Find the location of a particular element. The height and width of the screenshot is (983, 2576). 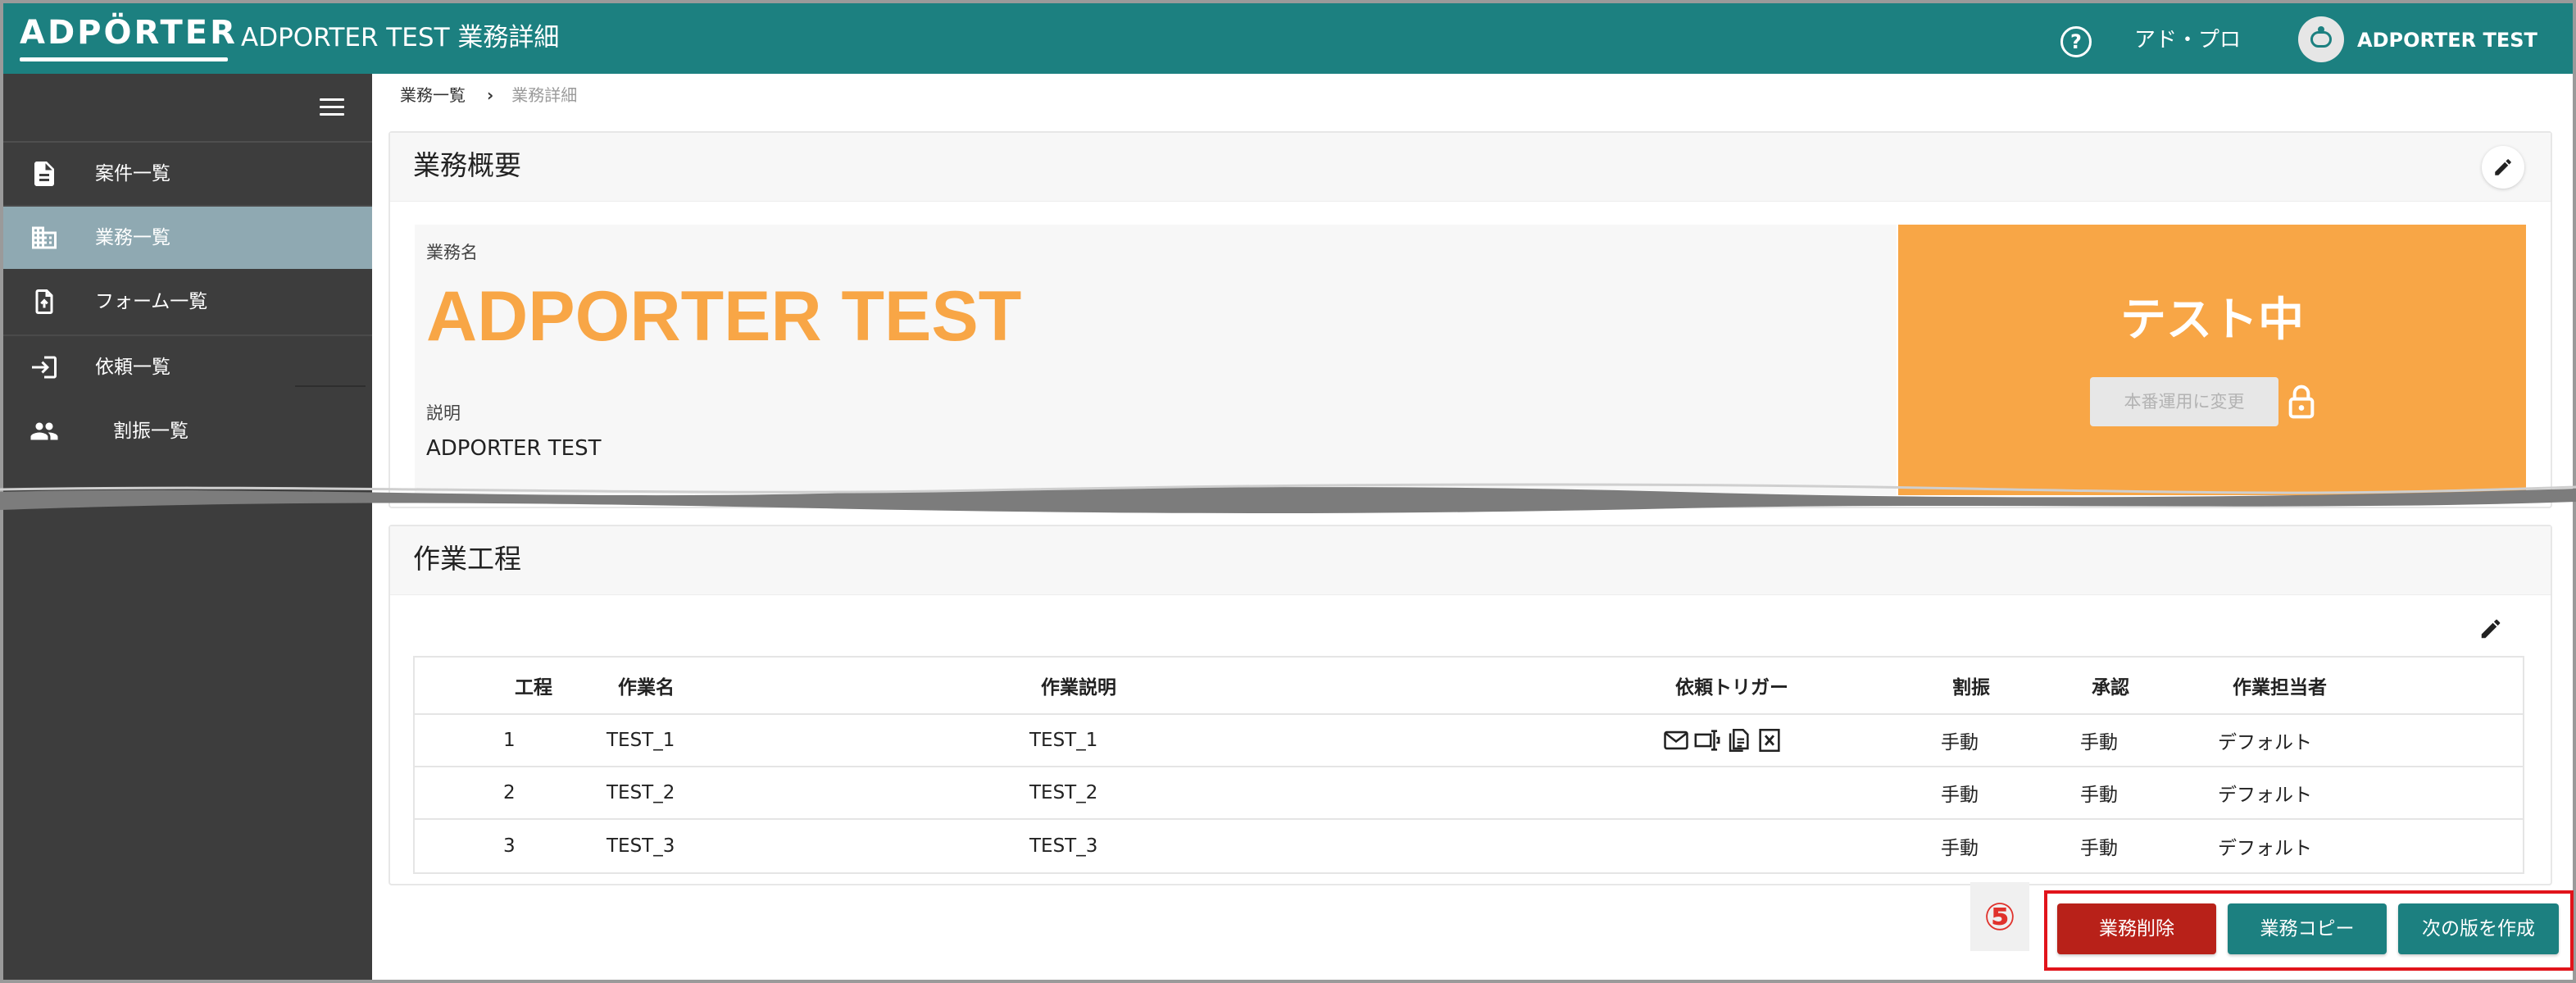

table-row: 2 TEST_2 TEST_2 手動 手動 デフォルト is located at coordinates (1469, 794).